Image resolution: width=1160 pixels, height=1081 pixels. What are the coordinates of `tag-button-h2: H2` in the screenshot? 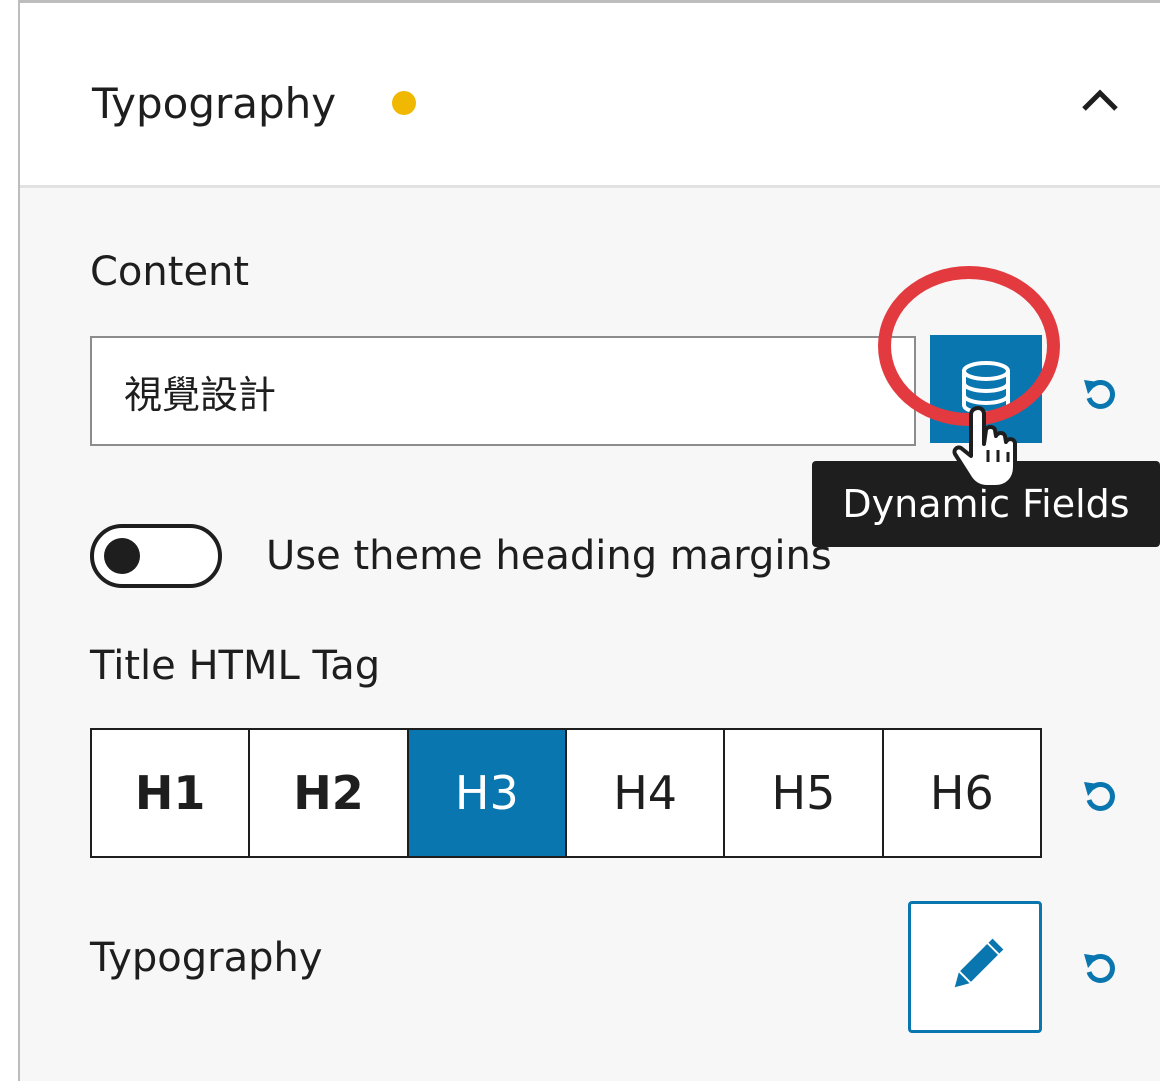 It's located at (329, 793).